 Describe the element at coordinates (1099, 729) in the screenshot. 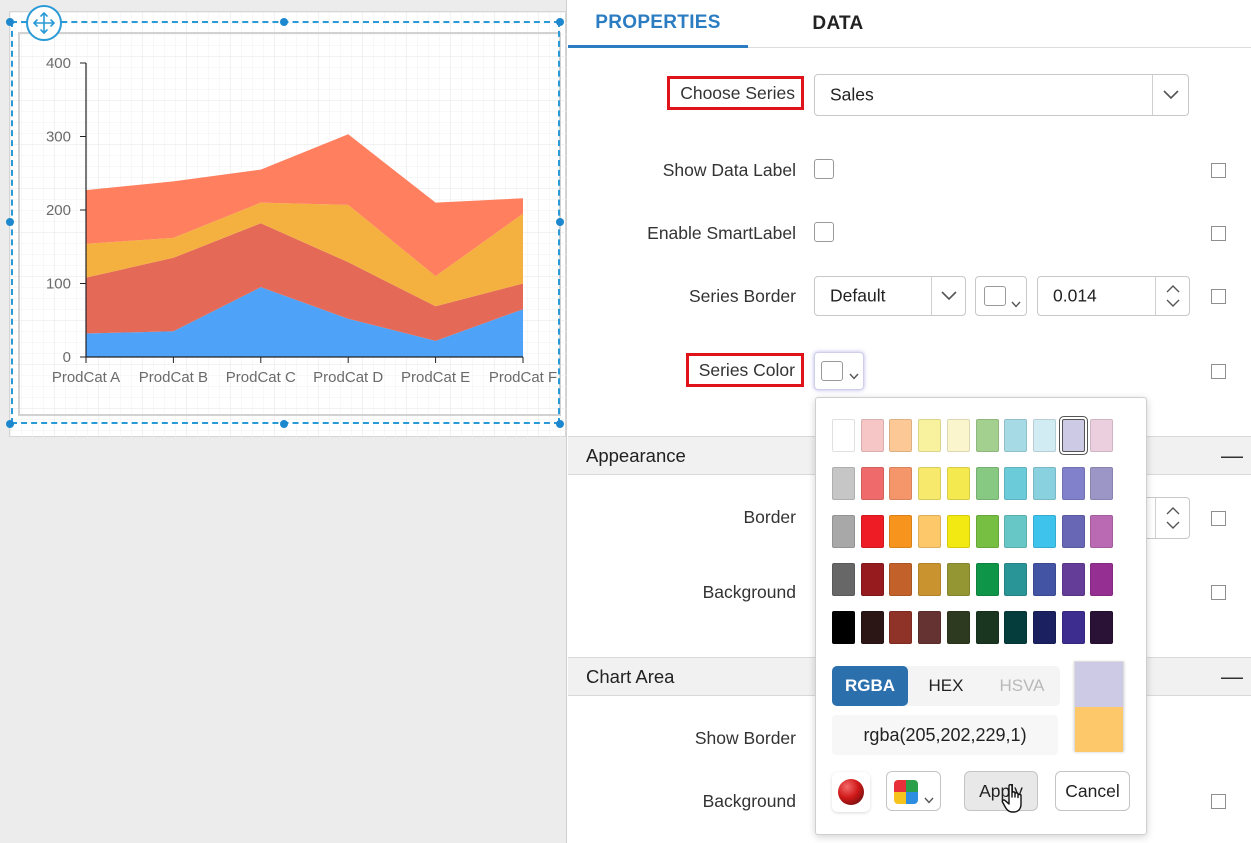

I see `previous-color-preview` at that location.